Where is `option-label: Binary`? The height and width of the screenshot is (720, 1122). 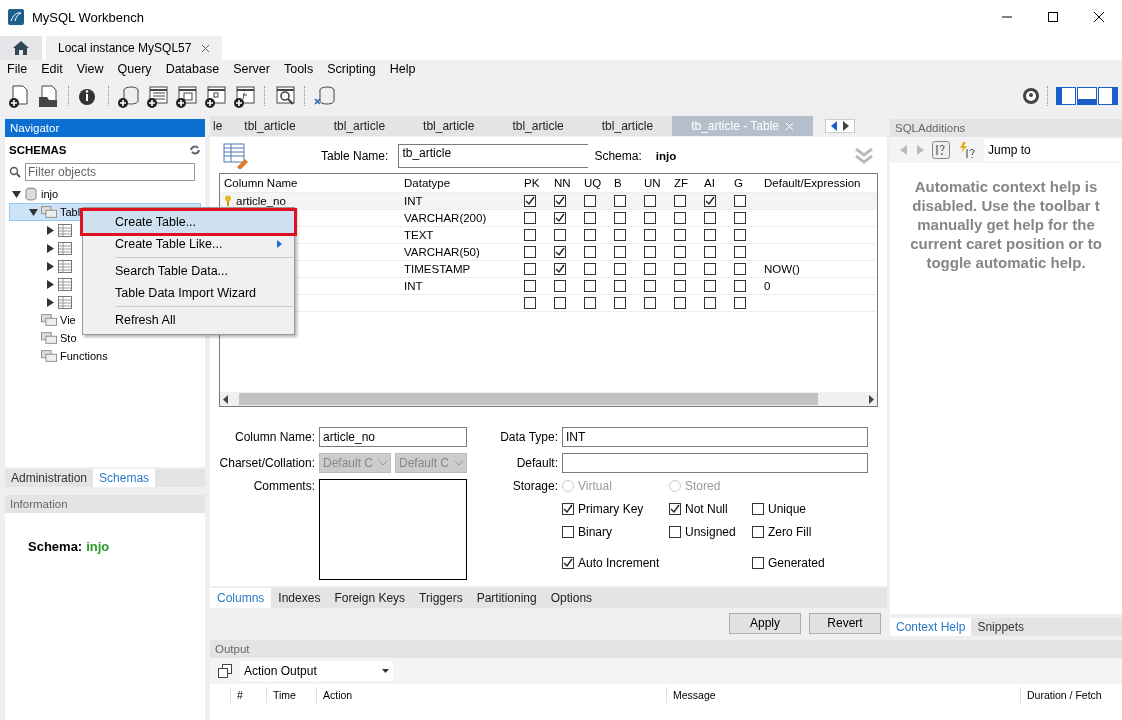
option-label: Binary is located at coordinates (595, 532).